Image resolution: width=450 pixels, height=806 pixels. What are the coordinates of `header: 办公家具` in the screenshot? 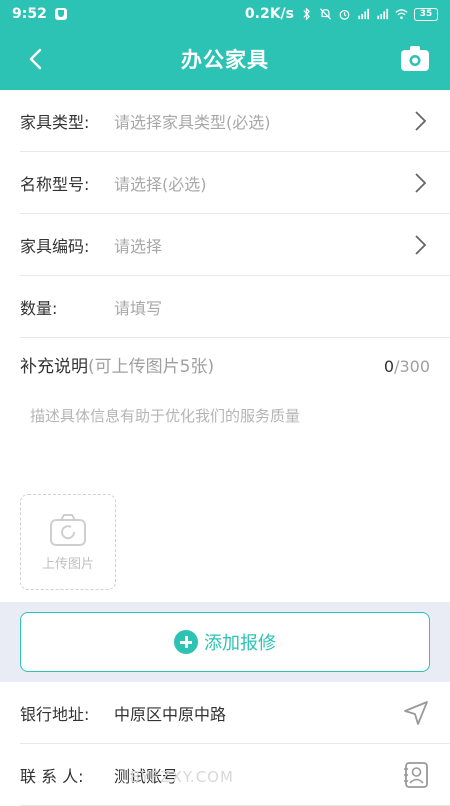 It's located at (225, 59).